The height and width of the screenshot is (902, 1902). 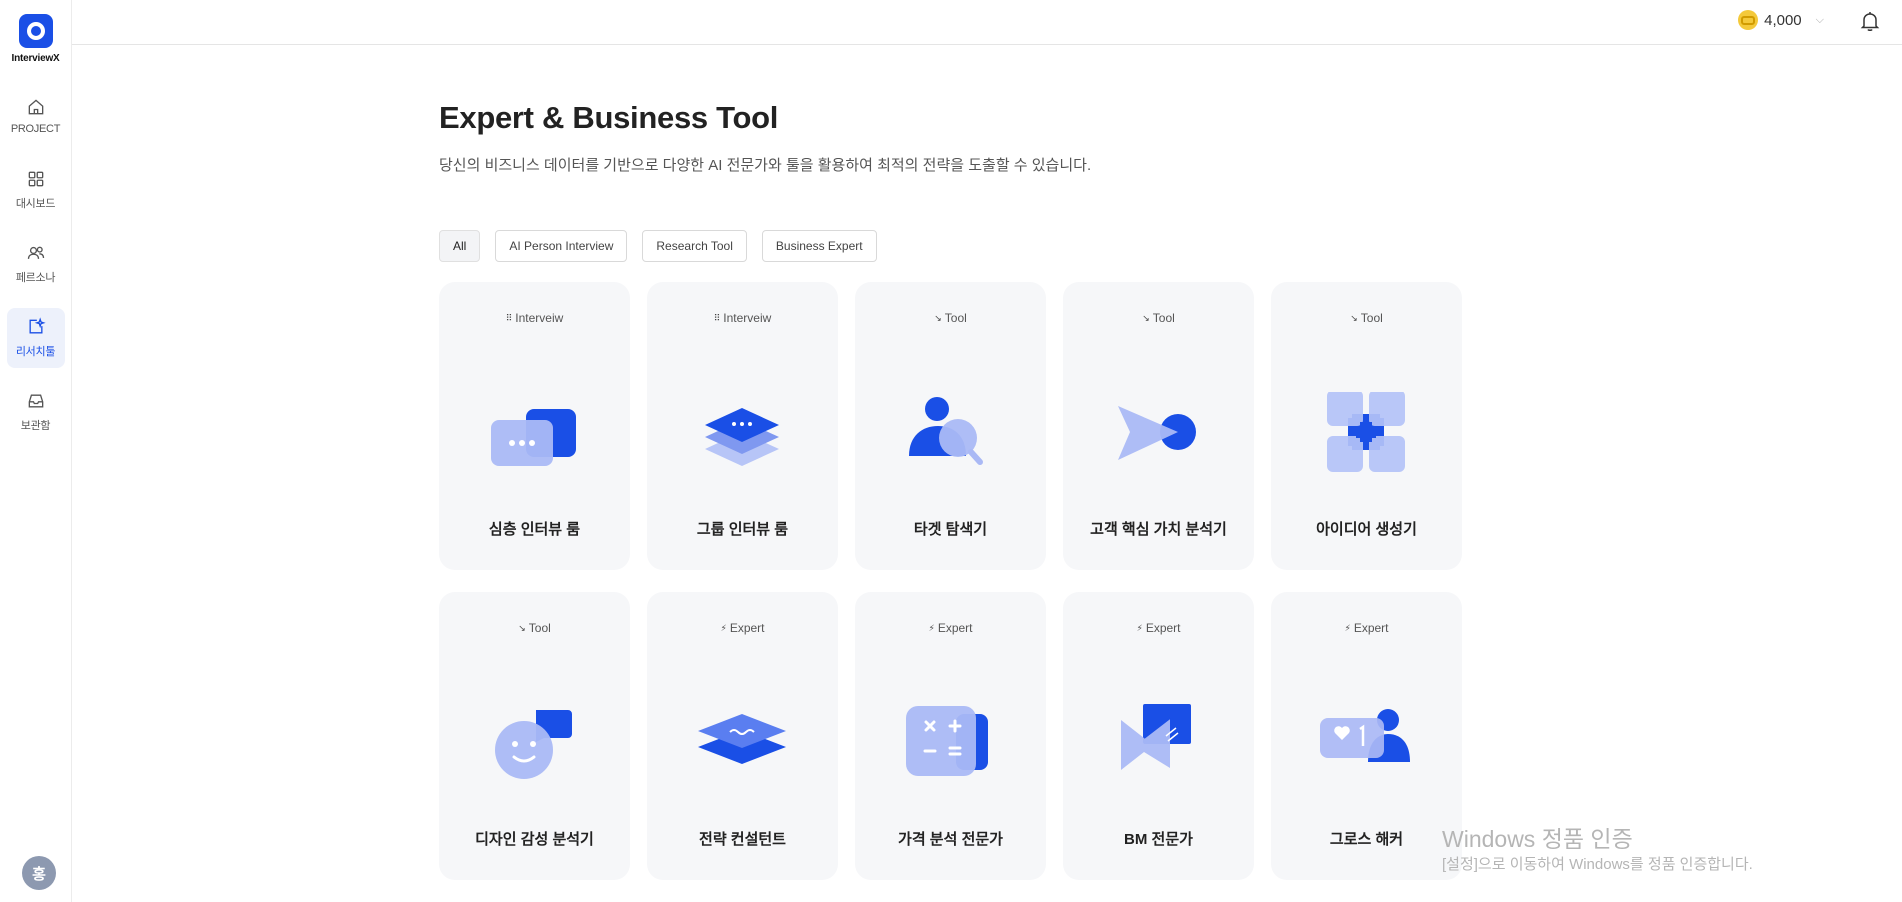 I want to click on credits-dropdown: 4,000 ⌵, so click(x=1781, y=20).